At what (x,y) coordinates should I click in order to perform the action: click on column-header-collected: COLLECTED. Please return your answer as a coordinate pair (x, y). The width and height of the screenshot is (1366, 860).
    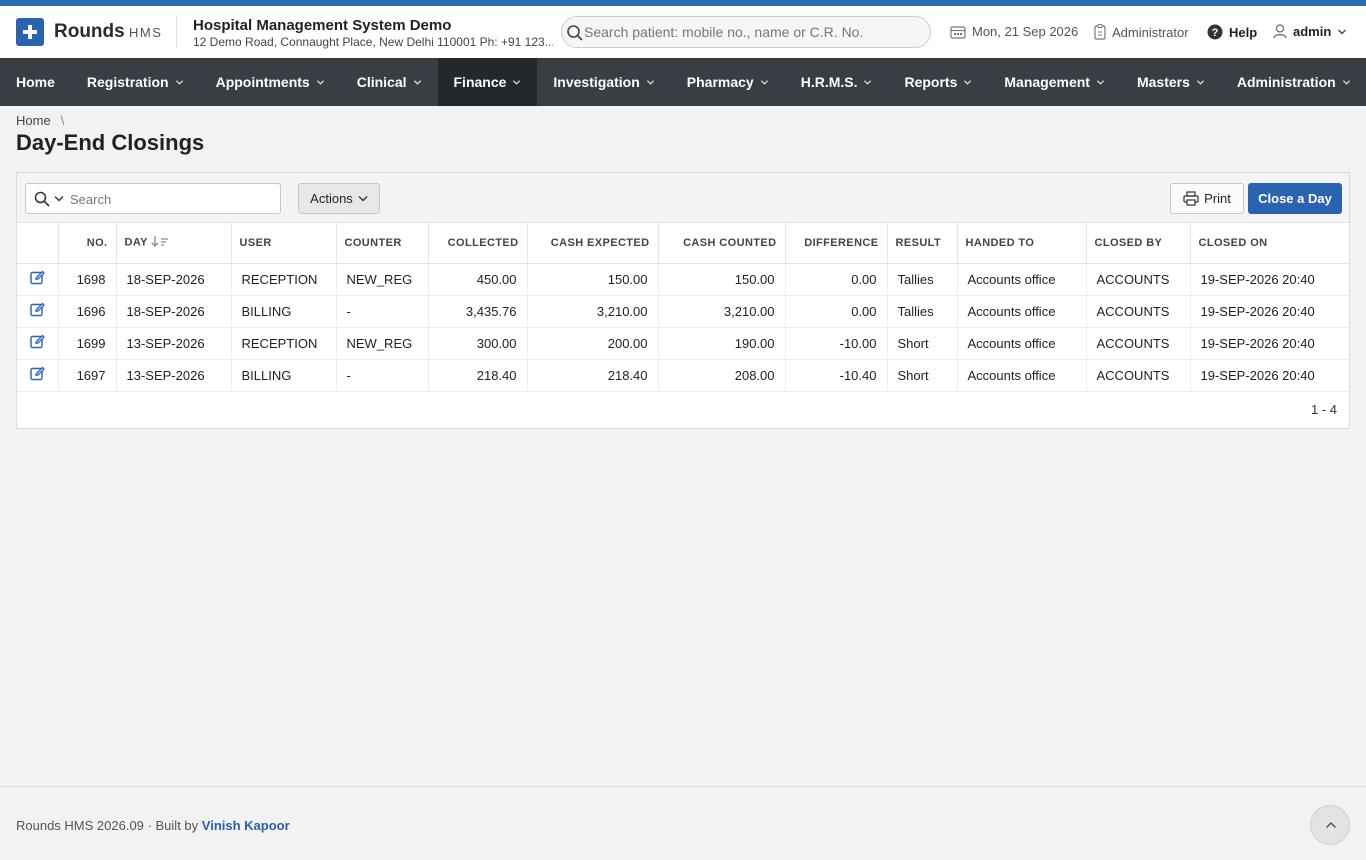
    Looking at the image, I should click on (478, 243).